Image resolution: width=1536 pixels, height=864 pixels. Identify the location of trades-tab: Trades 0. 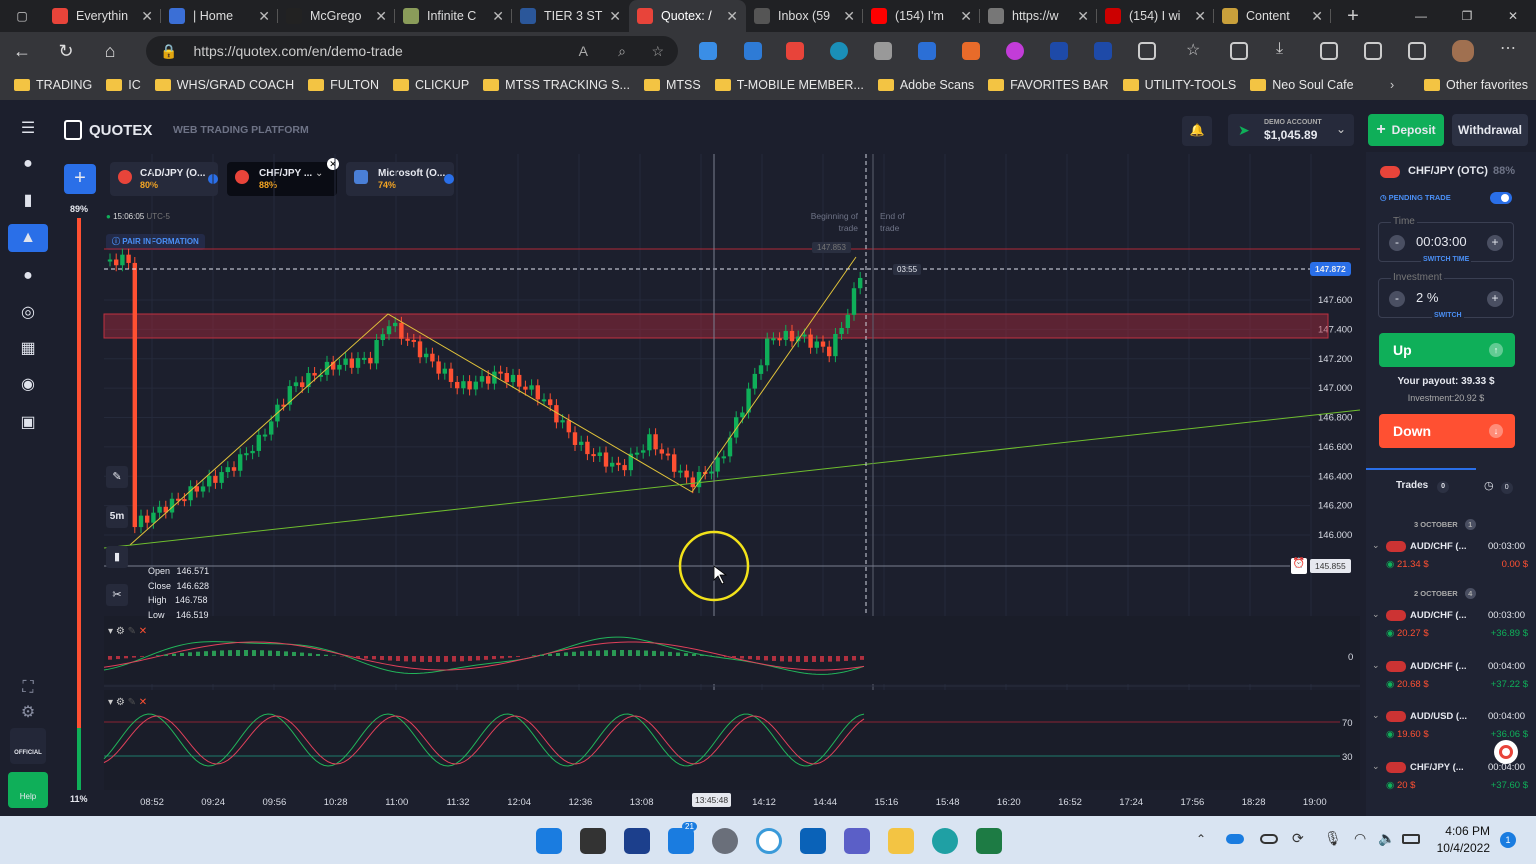
(1423, 486).